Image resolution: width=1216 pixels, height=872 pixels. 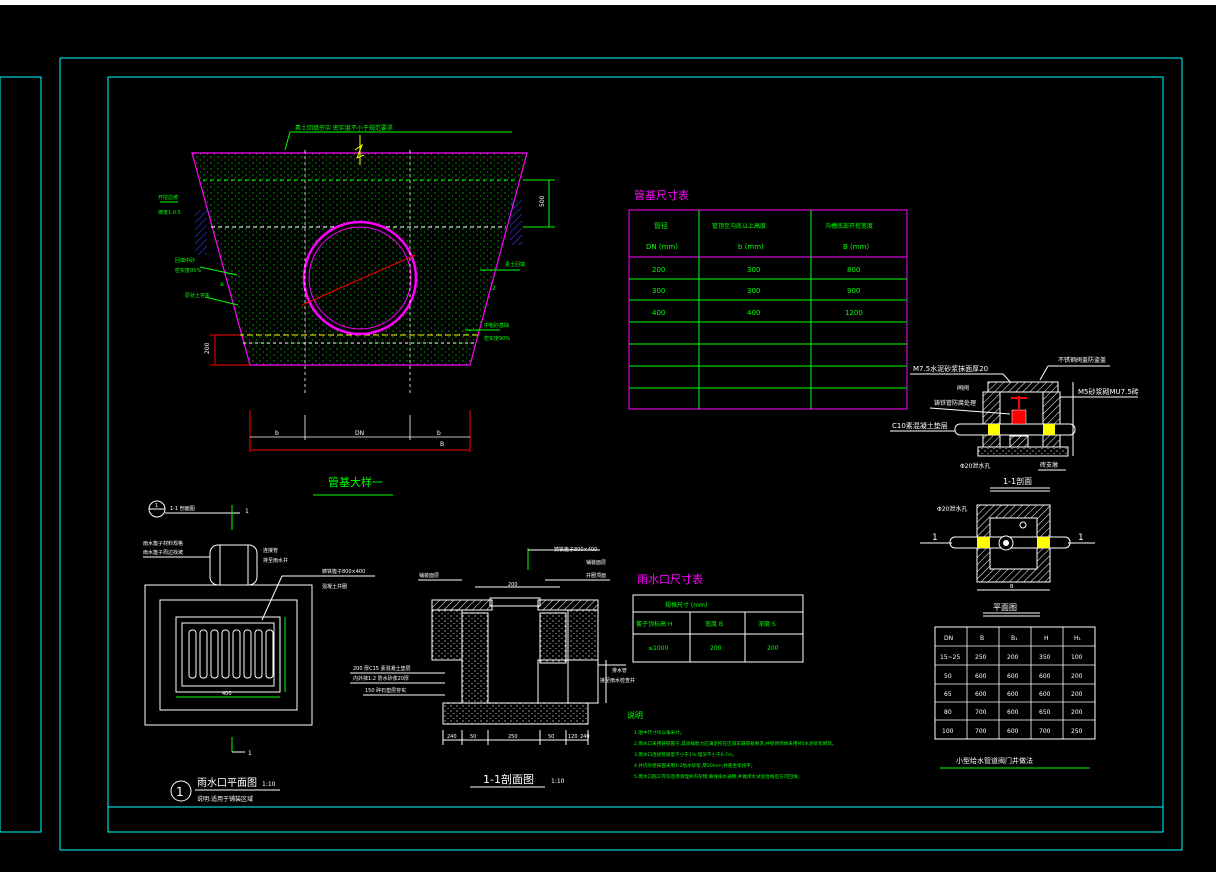 I want to click on pipe-table-cell: 800, so click(x=853, y=270).